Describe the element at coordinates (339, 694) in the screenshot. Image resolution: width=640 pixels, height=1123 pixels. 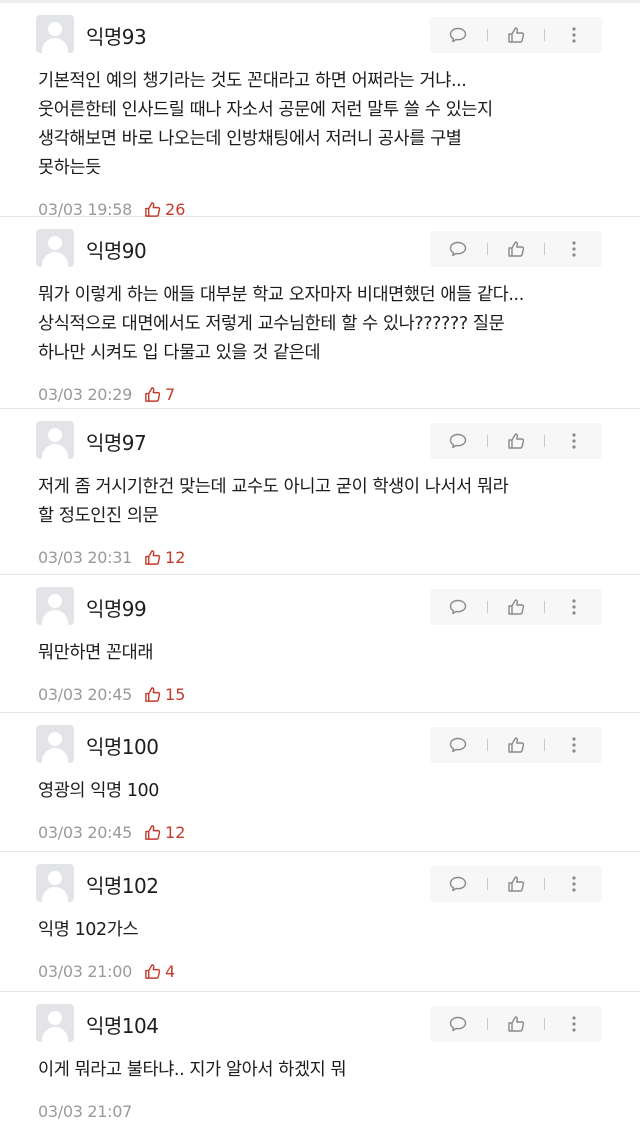
I see `comment-meta: 03/03 20:45 15` at that location.